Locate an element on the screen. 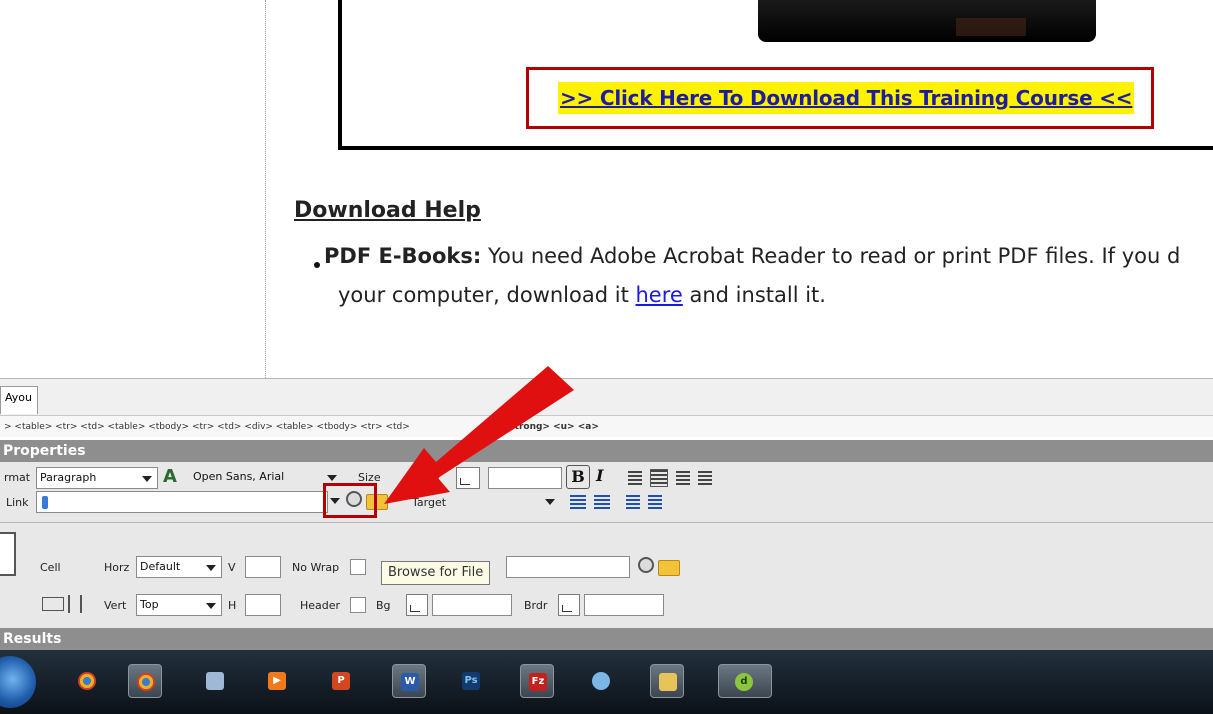 This screenshot has height=714, width=1213. header-label: Header is located at coordinates (320, 605).